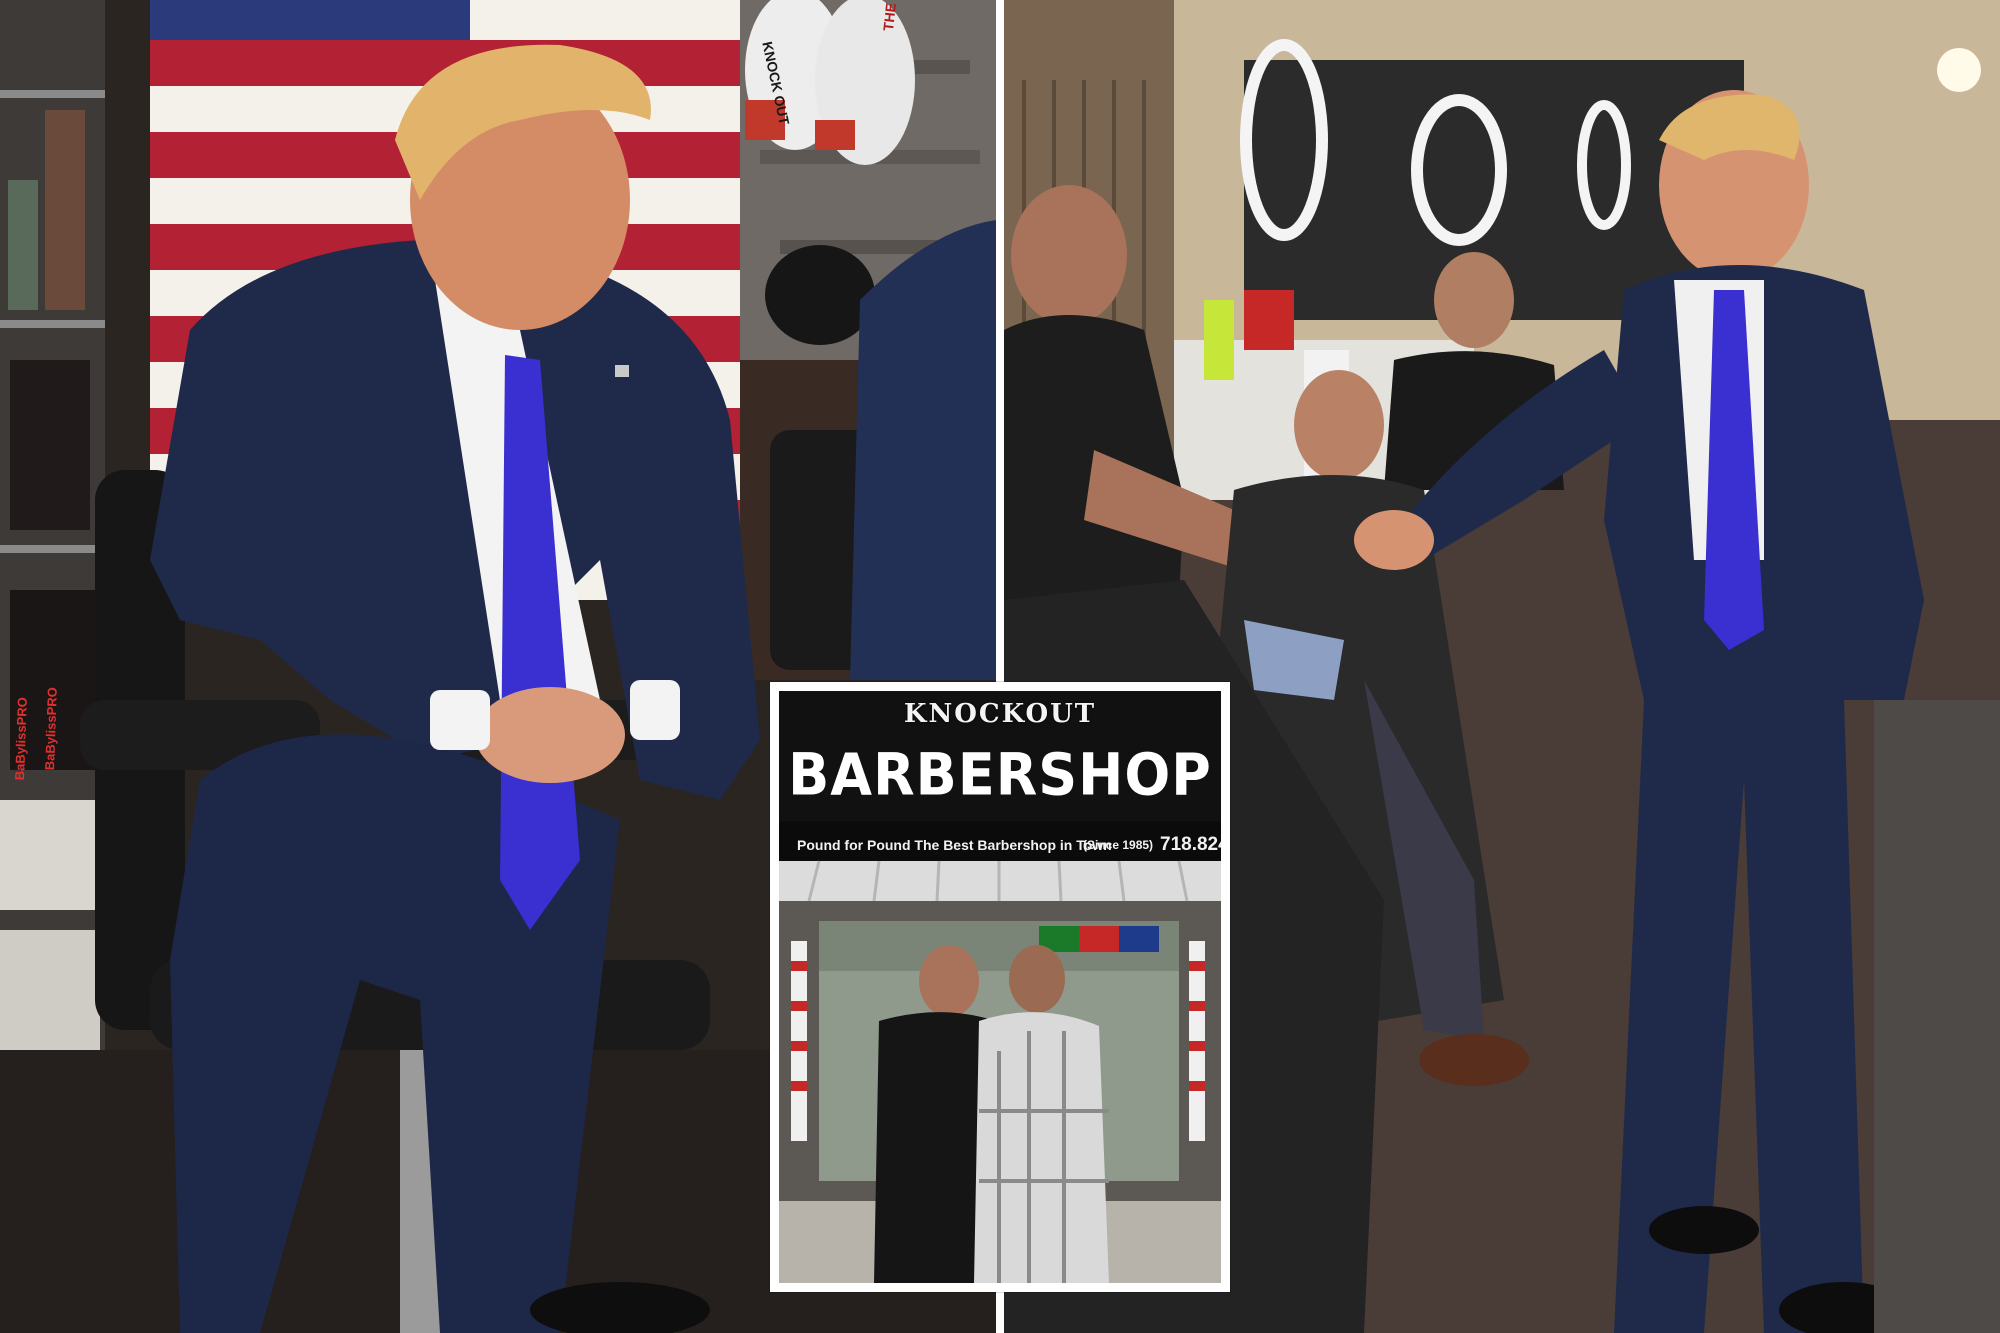 The image size is (2000, 1333). I want to click on brown-shoe, so click(1474, 1060).